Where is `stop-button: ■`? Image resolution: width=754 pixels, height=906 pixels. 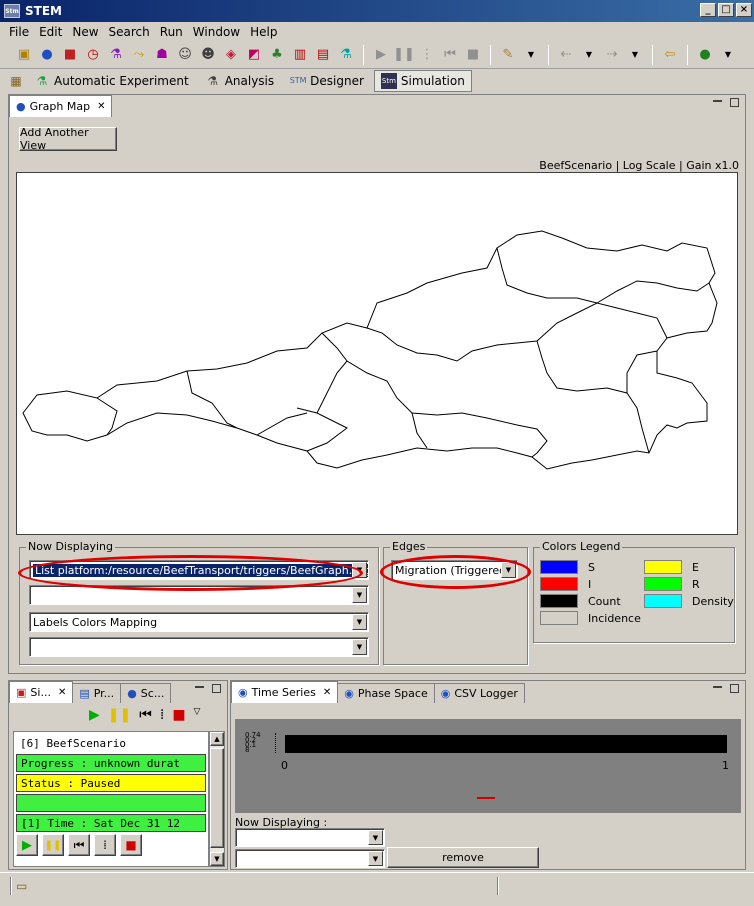 stop-button: ■ is located at coordinates (131, 845).